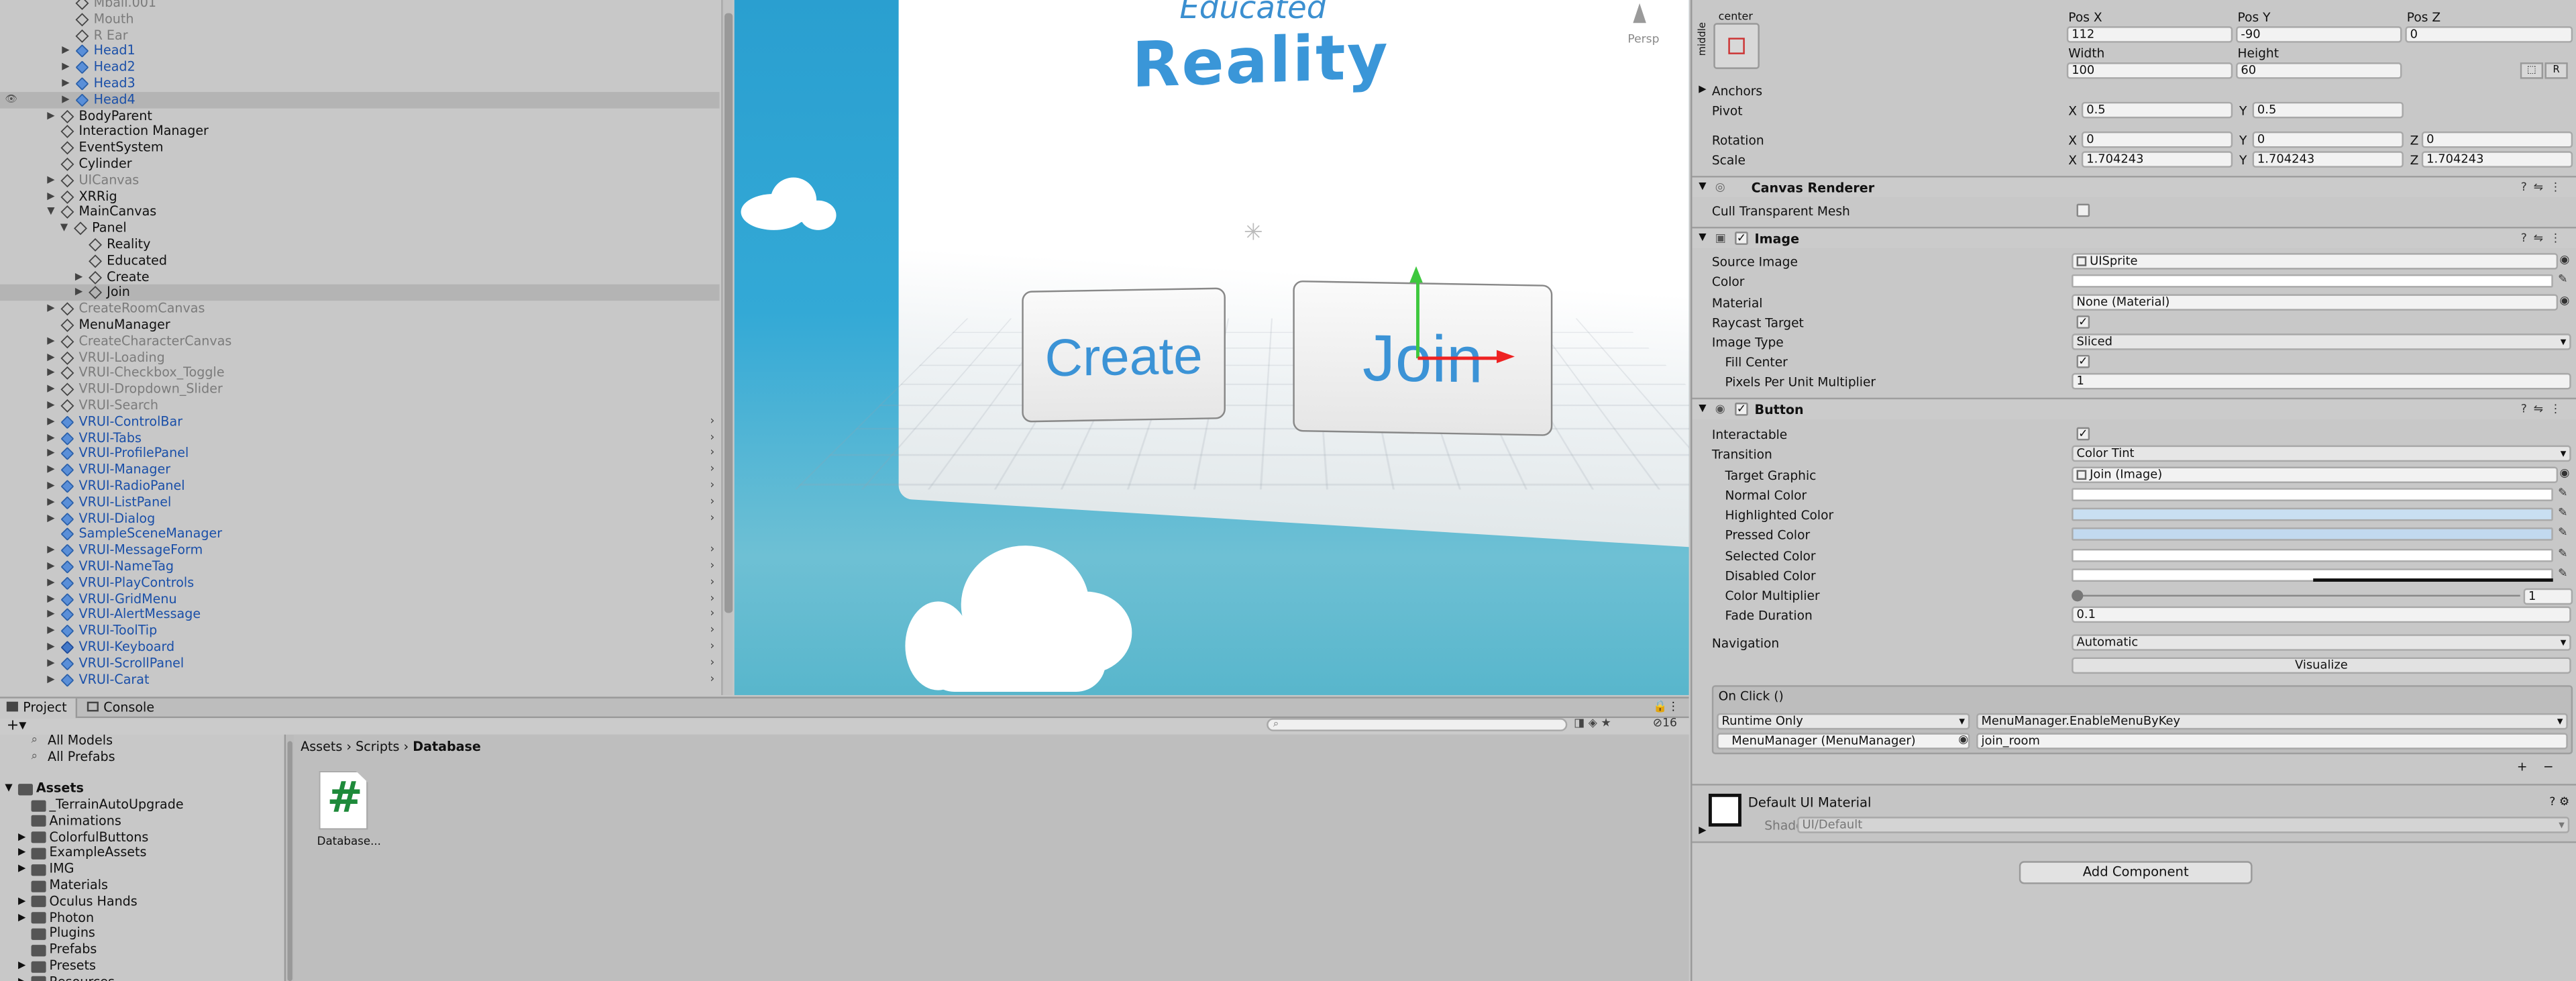 This screenshot has width=2576, height=981. What do you see at coordinates (142, 977) in the screenshot?
I see `folder-item: ▶ Resources` at bounding box center [142, 977].